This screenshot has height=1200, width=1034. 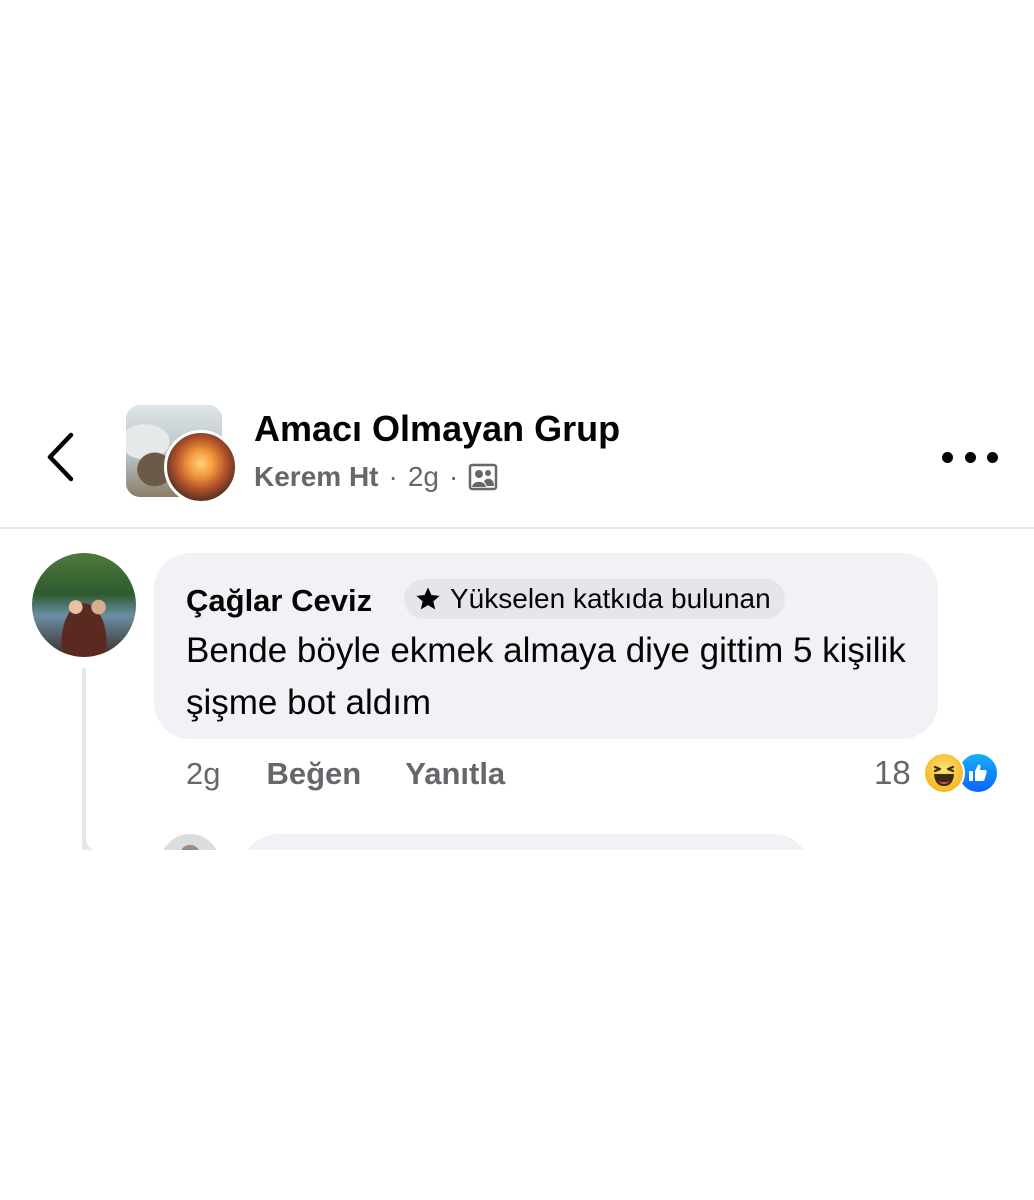 I want to click on chevron-left-icon, so click(x=60, y=457).